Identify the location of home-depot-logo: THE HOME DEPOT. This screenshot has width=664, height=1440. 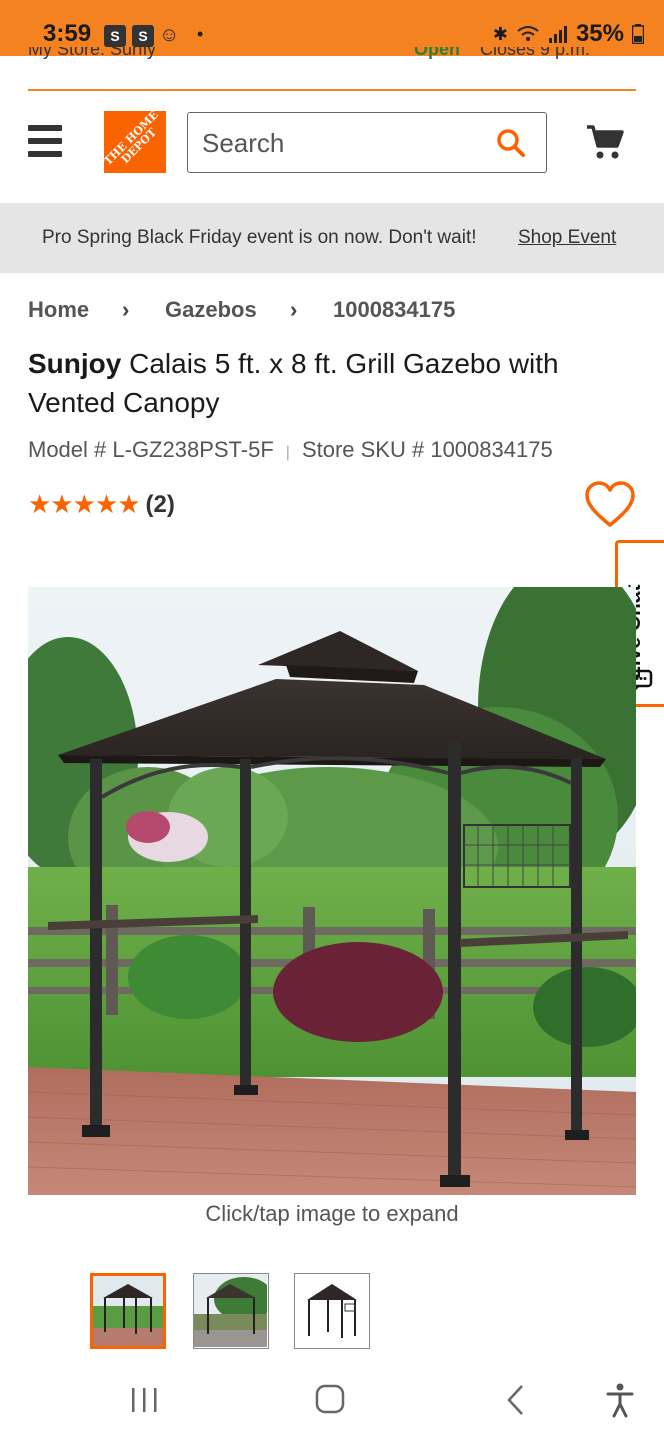
(135, 142).